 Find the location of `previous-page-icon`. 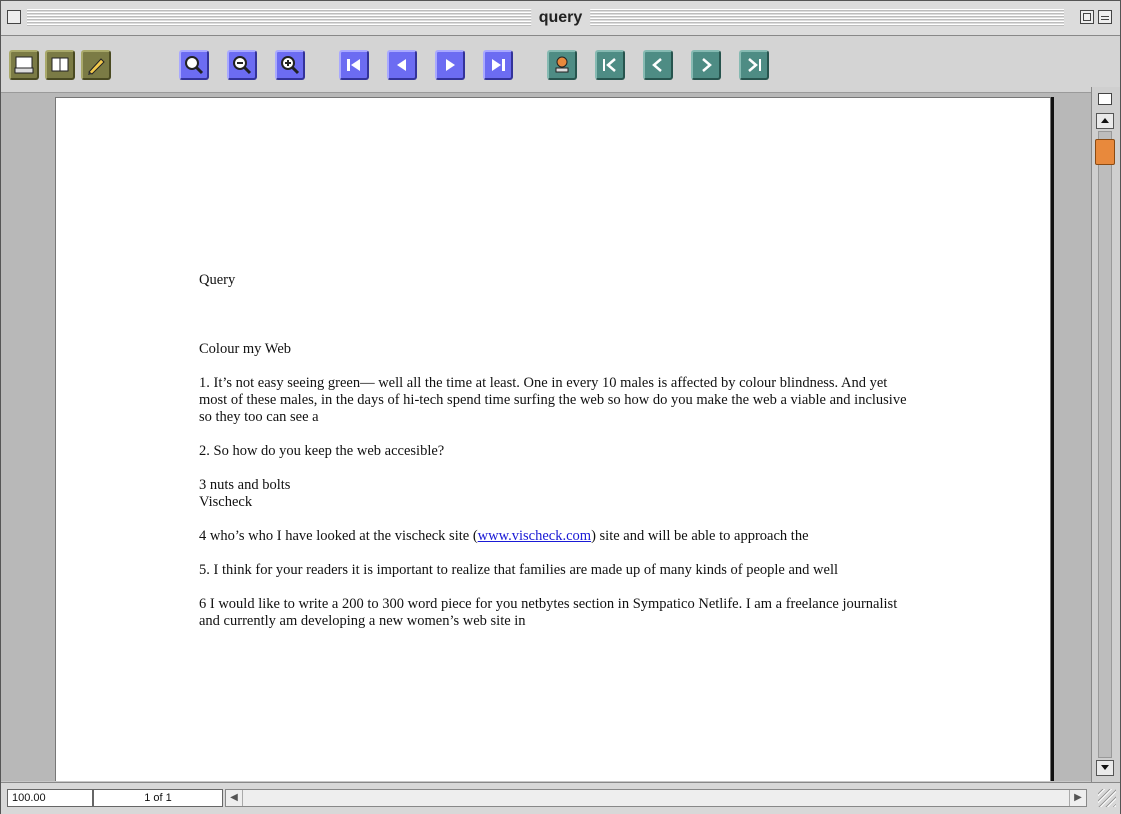

previous-page-icon is located at coordinates (402, 65).